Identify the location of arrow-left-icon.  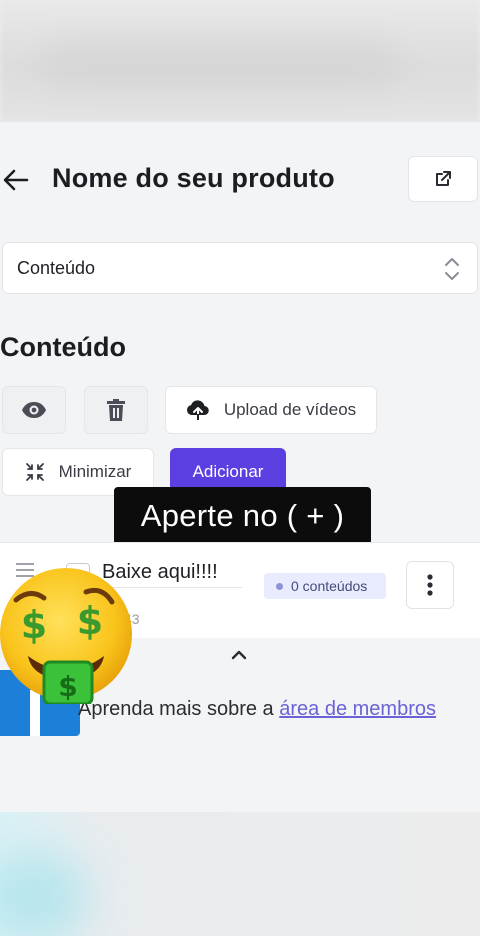
(16, 180).